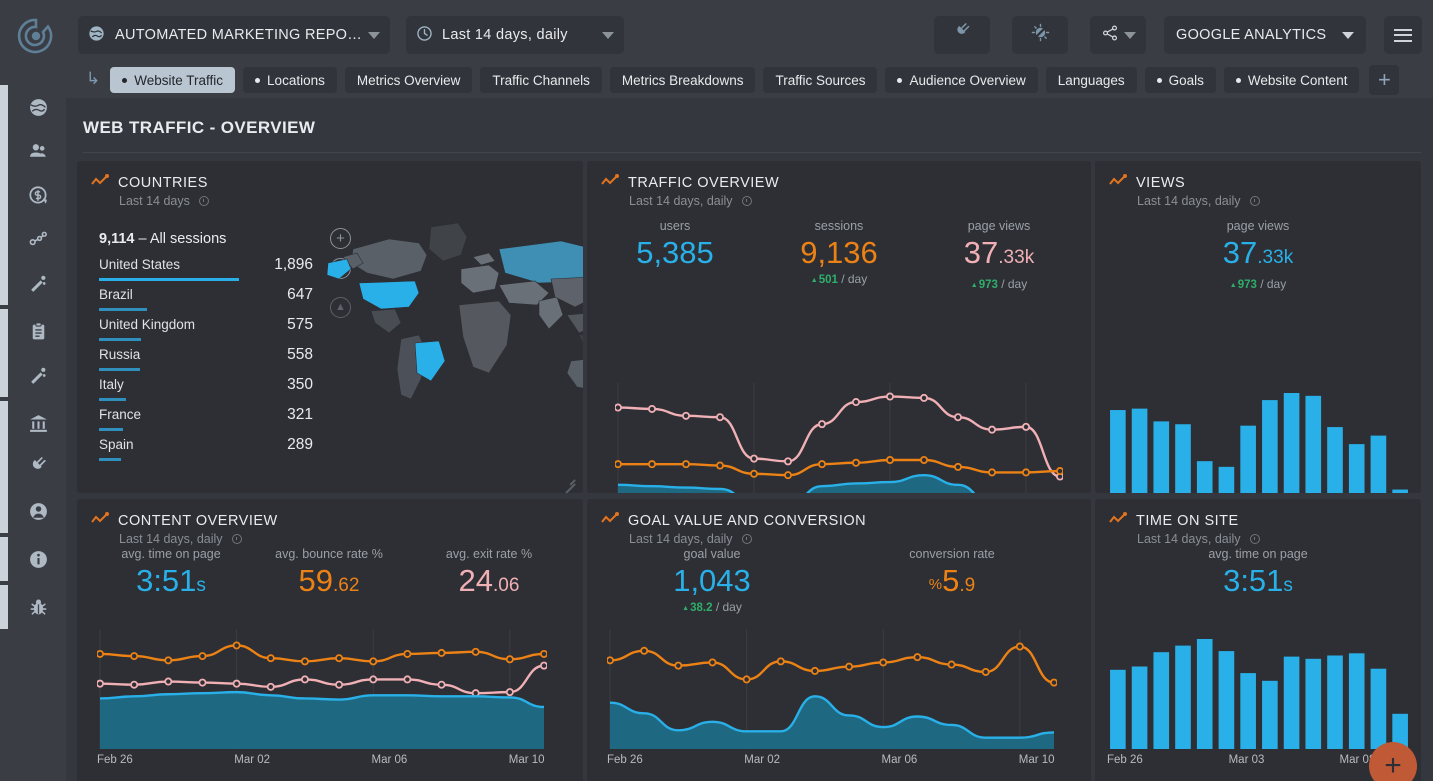 The width and height of the screenshot is (1433, 781). Describe the element at coordinates (682, 80) in the screenshot. I see `tab-metrics-breakdowns: Metrics Breakdowns` at that location.